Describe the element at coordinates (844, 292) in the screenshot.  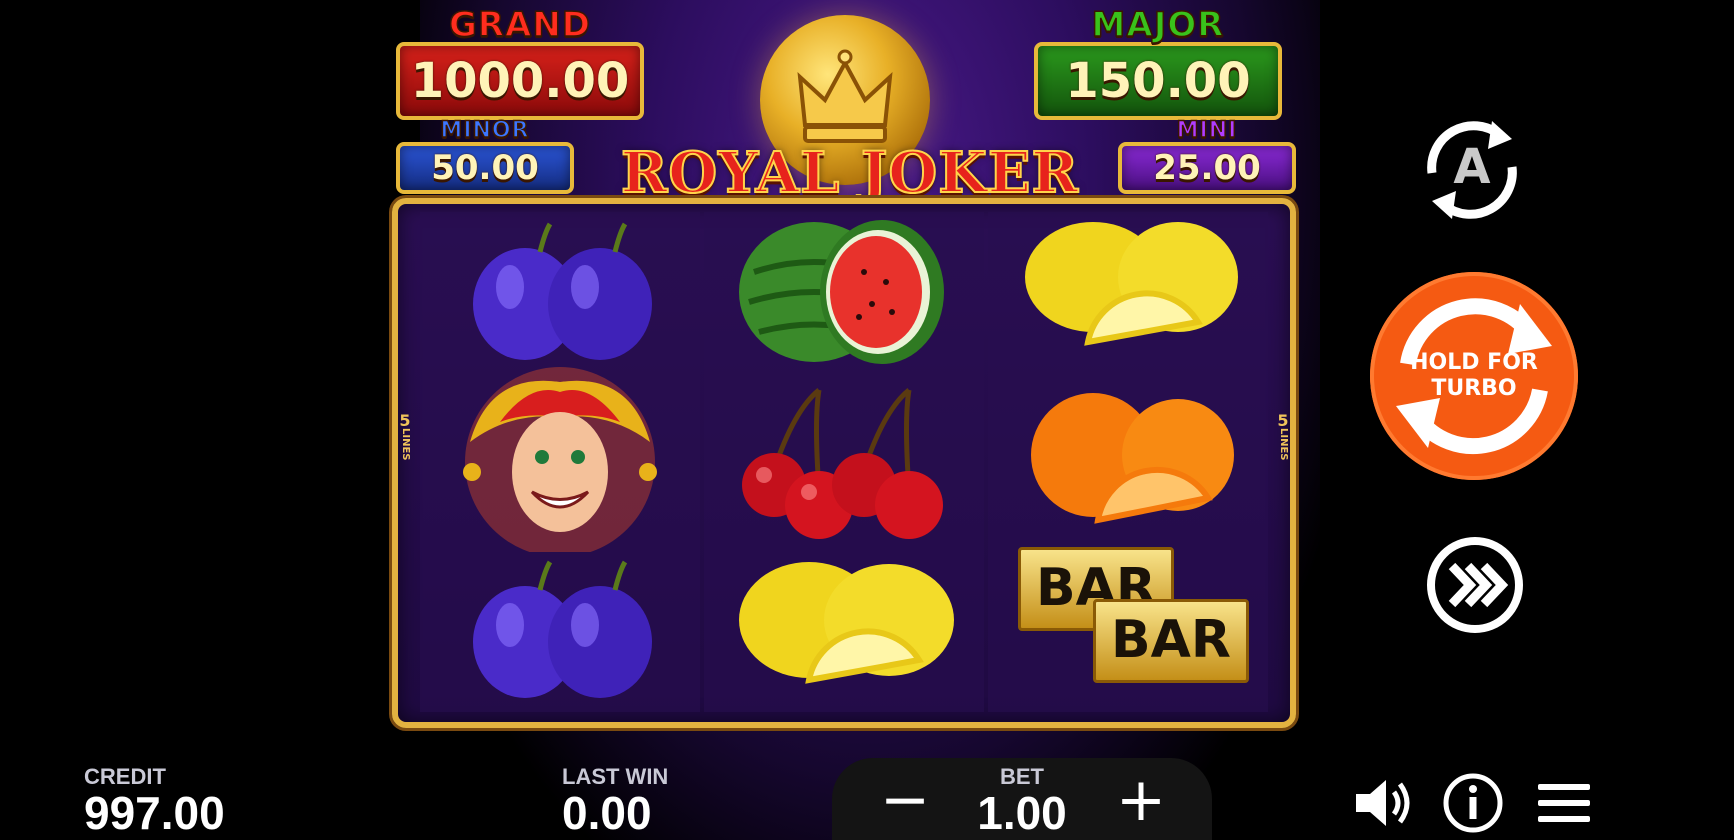
I see `watermelon-symbol` at that location.